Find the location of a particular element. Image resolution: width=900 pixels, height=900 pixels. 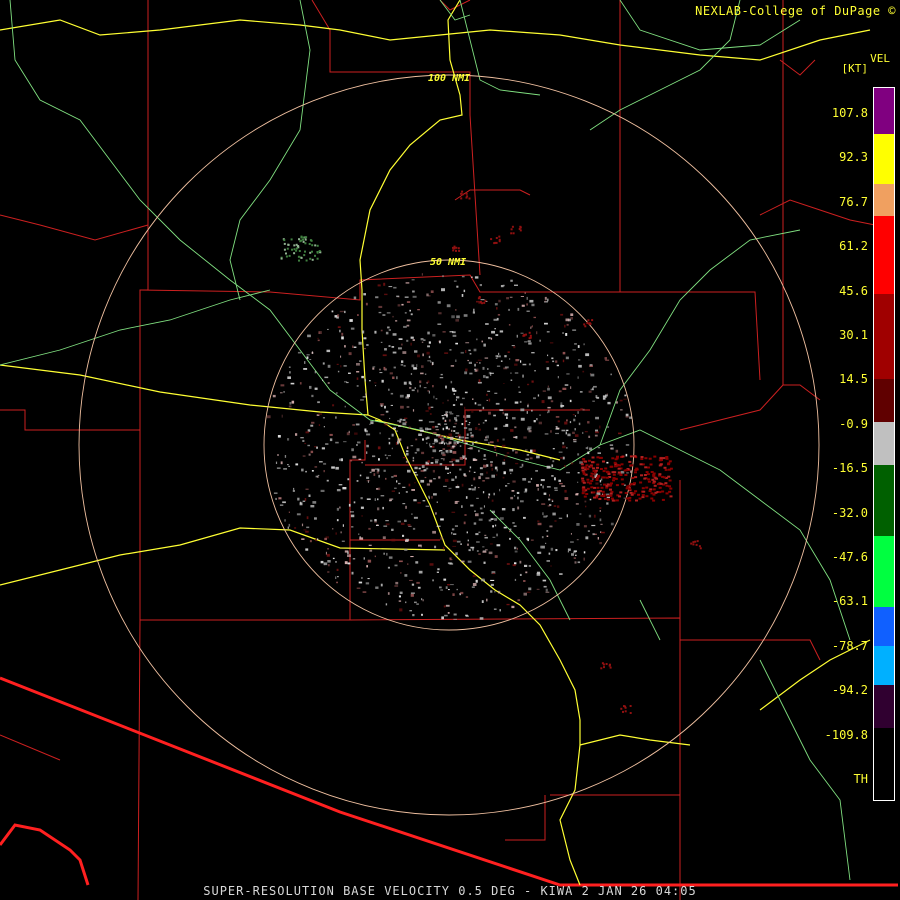

colorbar-tick-label: -16.5 is located at coordinates (849, 468).